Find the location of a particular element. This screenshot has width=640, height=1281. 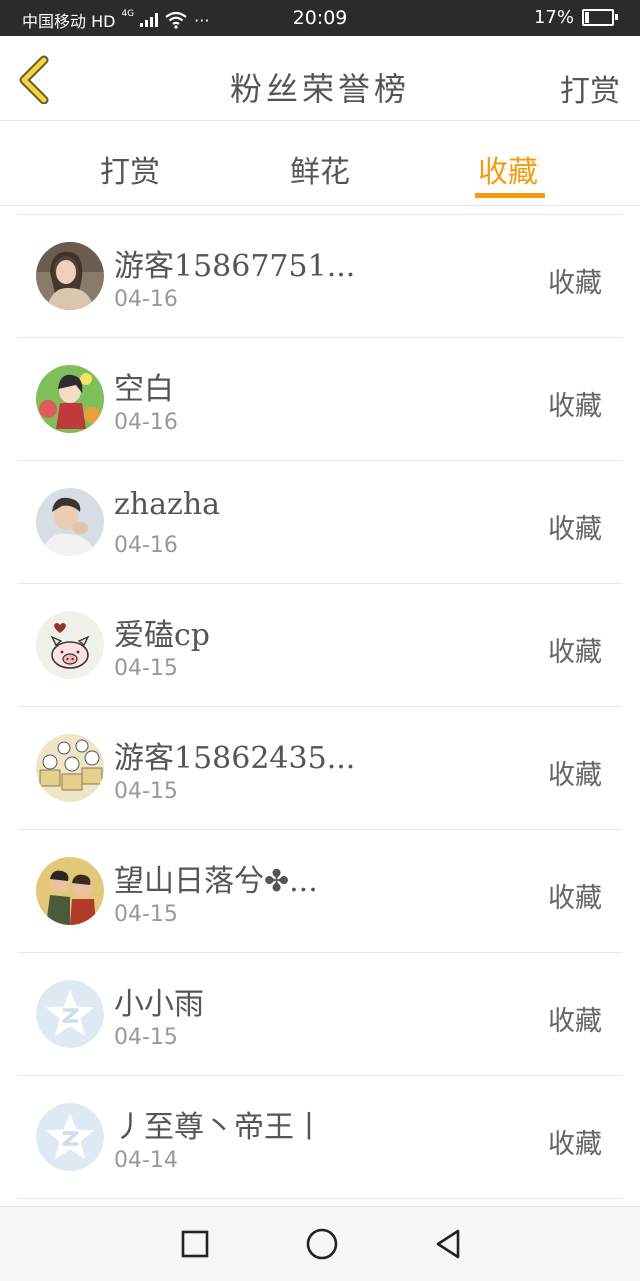

list-item: zhazha 04-16 收藏 is located at coordinates (320, 522).